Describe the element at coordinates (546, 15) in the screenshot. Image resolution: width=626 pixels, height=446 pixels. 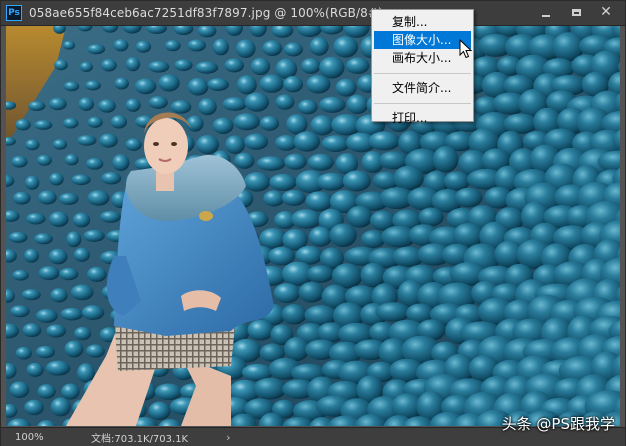
I see `minimize-icon` at that location.